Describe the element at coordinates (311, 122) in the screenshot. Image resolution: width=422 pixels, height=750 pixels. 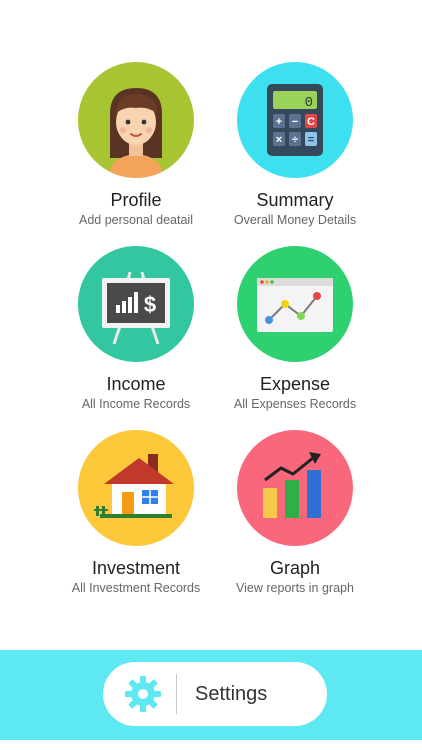
I see `calc-key-clear: C` at that location.